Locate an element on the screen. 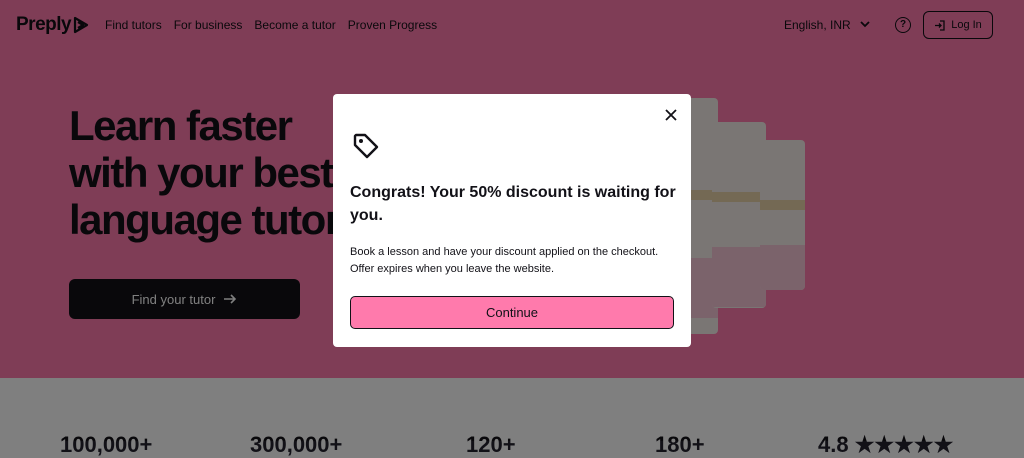 This screenshot has width=1024, height=458. continue-button: Continue is located at coordinates (512, 312).